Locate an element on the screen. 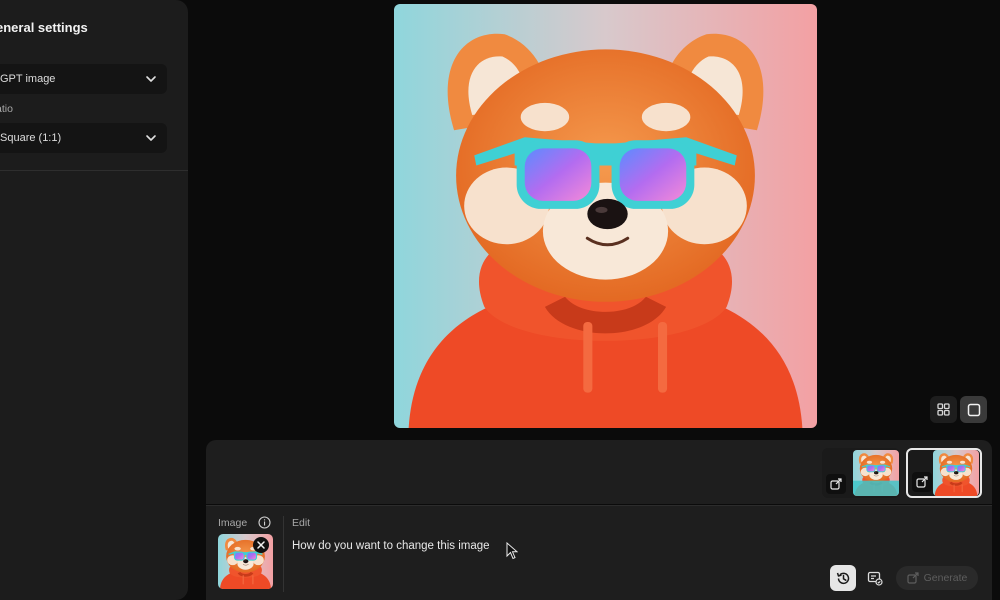  grid-view-button is located at coordinates (943, 409).